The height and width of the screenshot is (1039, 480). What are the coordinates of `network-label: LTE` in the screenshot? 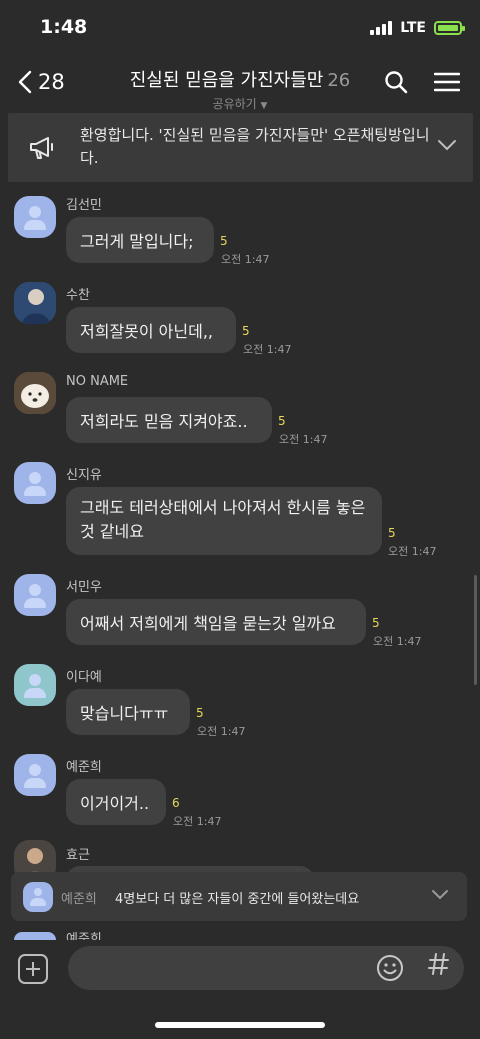 It's located at (413, 28).